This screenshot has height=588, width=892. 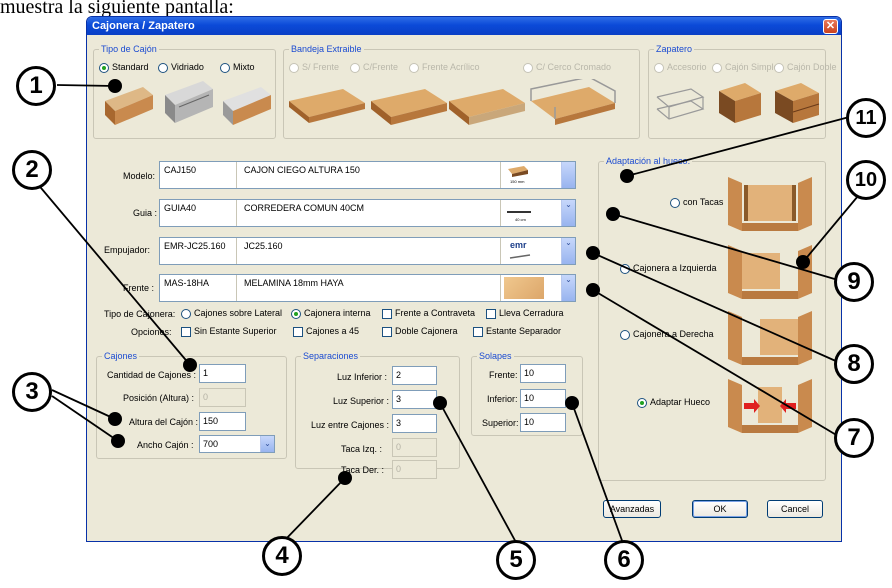 I want to click on empujador-combo: EMR-JC25.160 JC25.160 emr ⌄, so click(x=367, y=251).